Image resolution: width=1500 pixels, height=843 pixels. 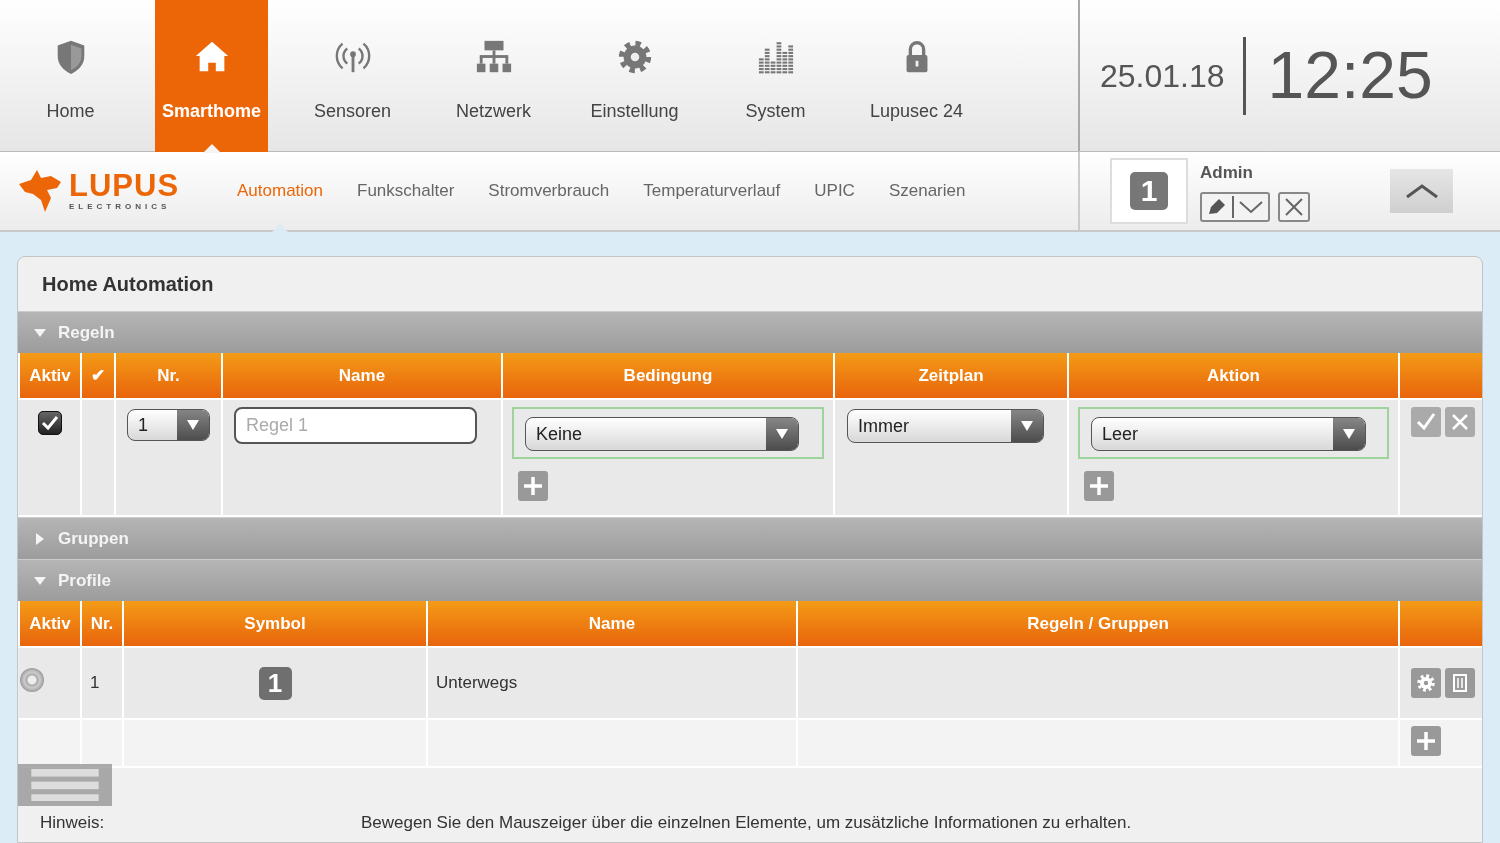 What do you see at coordinates (128, 284) in the screenshot?
I see `panel-title: Home Automation` at bounding box center [128, 284].